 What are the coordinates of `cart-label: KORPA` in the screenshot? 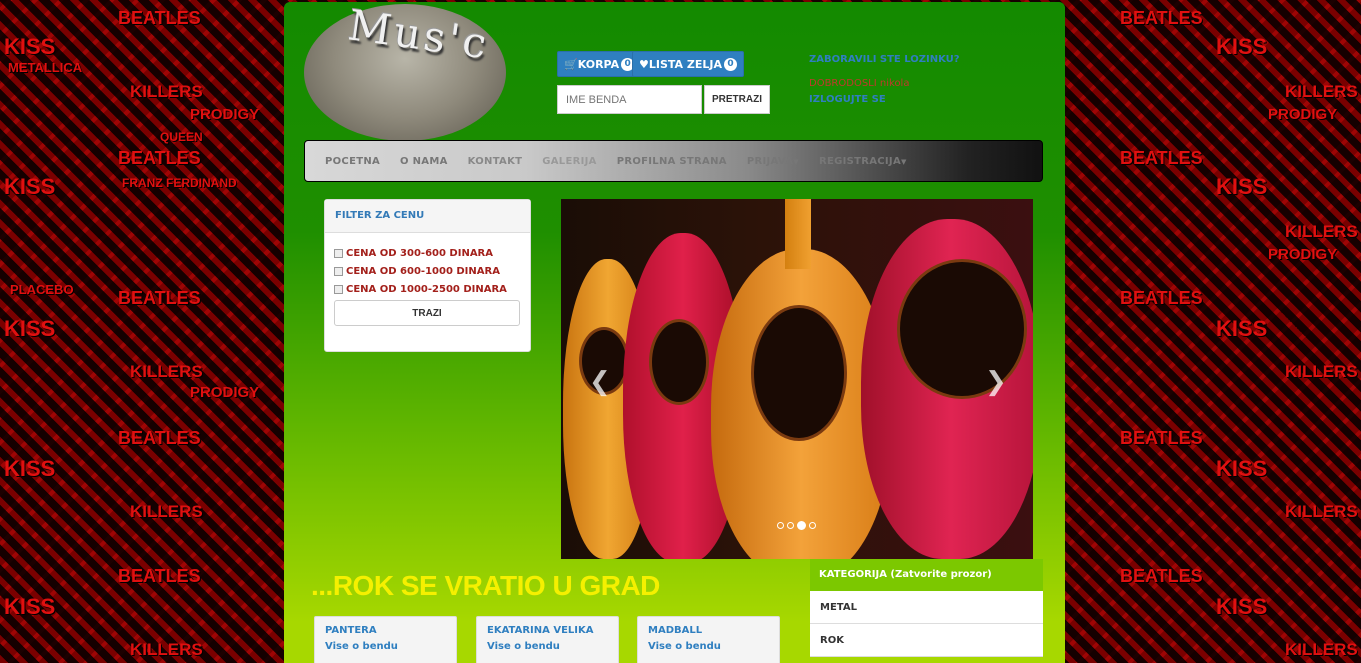 It's located at (598, 64).